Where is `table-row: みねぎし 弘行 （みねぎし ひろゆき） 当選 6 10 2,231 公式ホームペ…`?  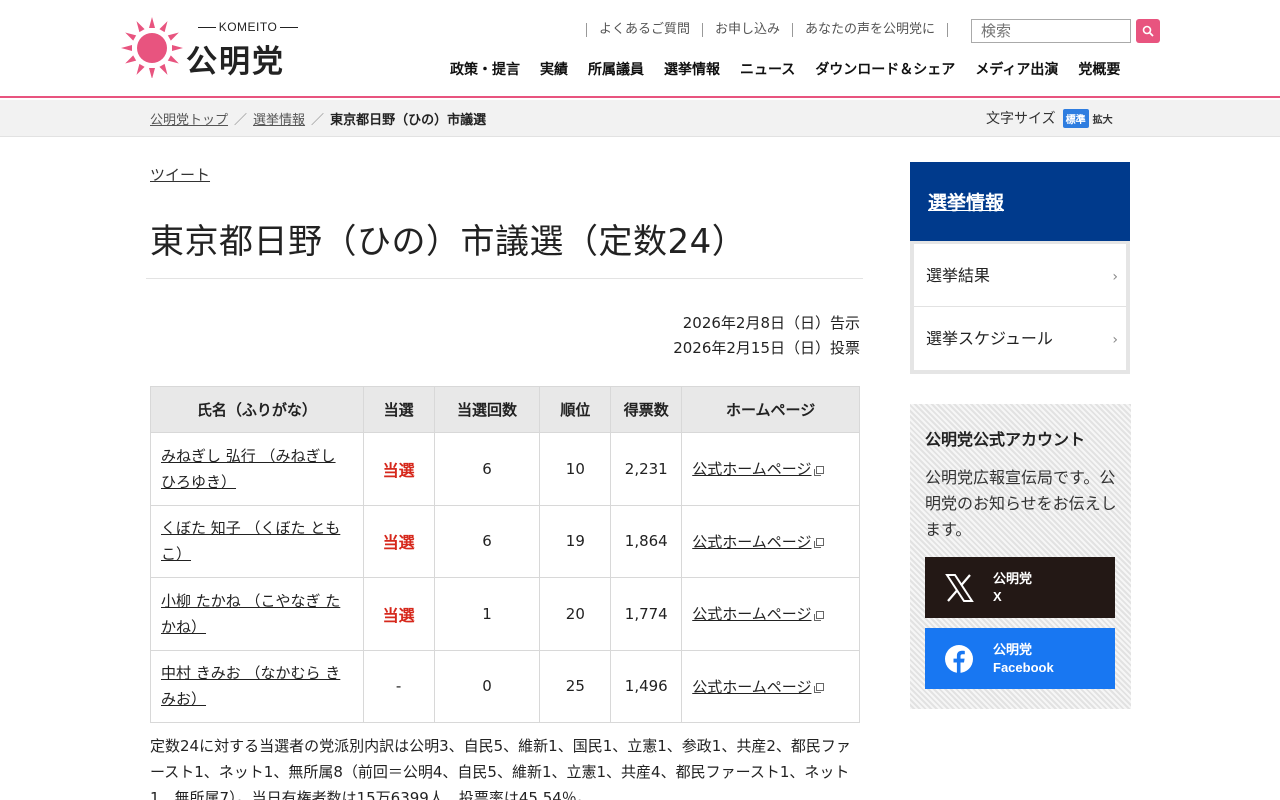 table-row: みねぎし 弘行 （みねぎし ひろゆき） 当選 6 10 2,231 公式ホームペ… is located at coordinates (505, 469).